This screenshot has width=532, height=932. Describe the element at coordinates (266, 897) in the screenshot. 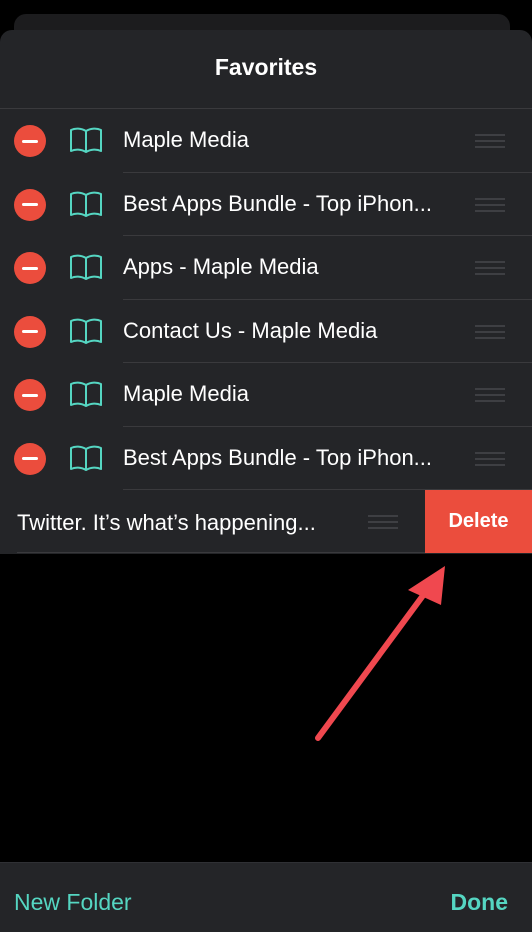

I see `bottom-toolbar: New Folder Done` at that location.